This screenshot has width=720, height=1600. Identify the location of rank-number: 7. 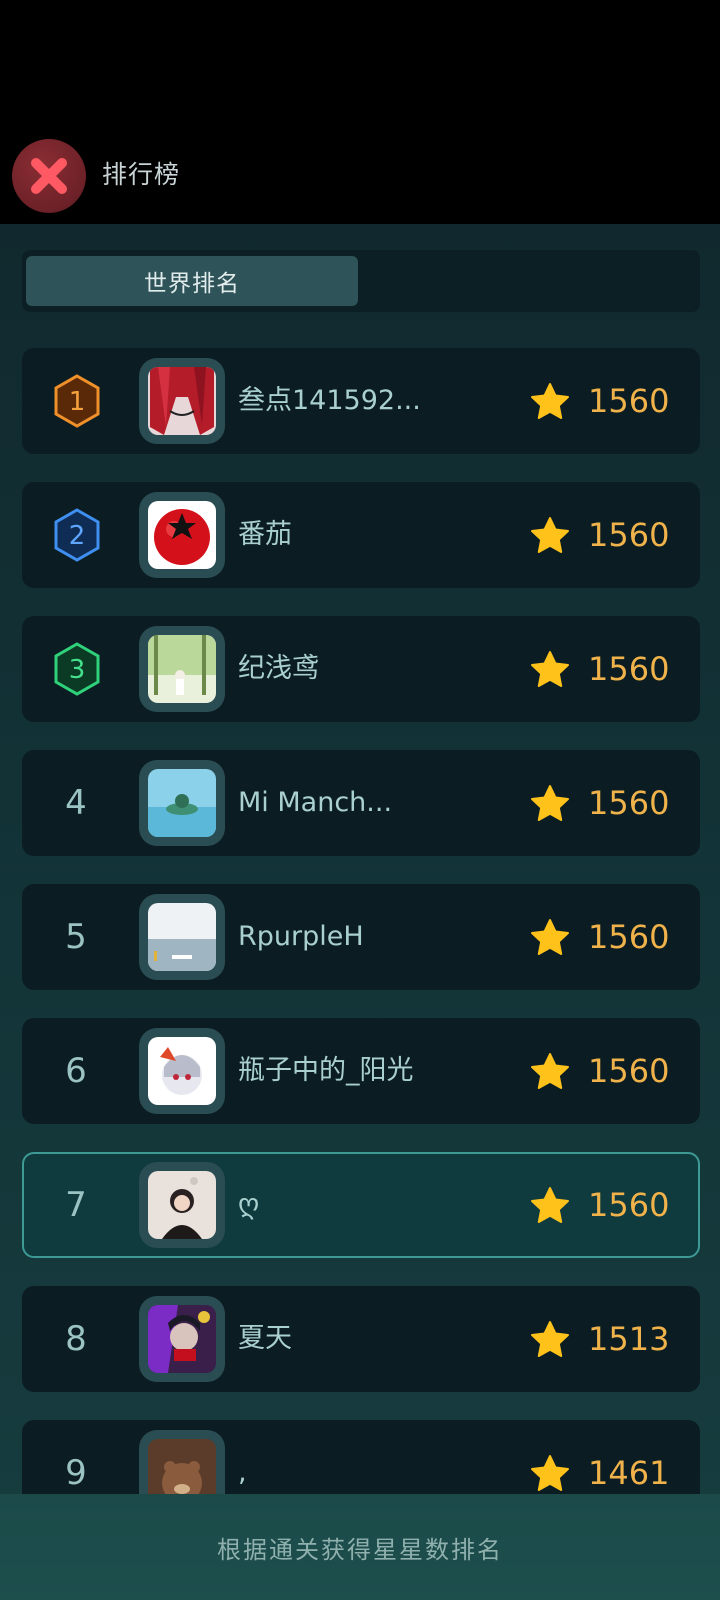
(76, 1205).